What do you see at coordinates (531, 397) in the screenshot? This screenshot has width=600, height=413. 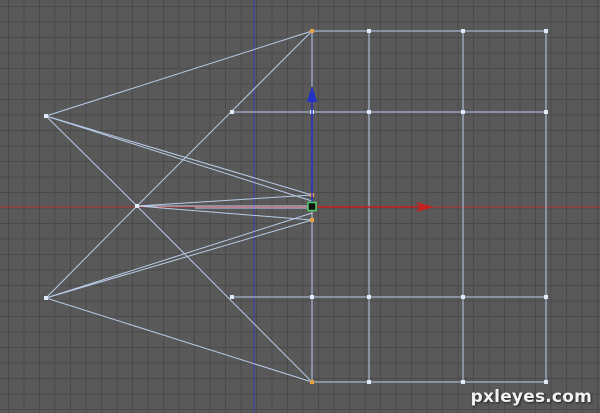 I see `watermark-logo: pxleyes.com` at bounding box center [531, 397].